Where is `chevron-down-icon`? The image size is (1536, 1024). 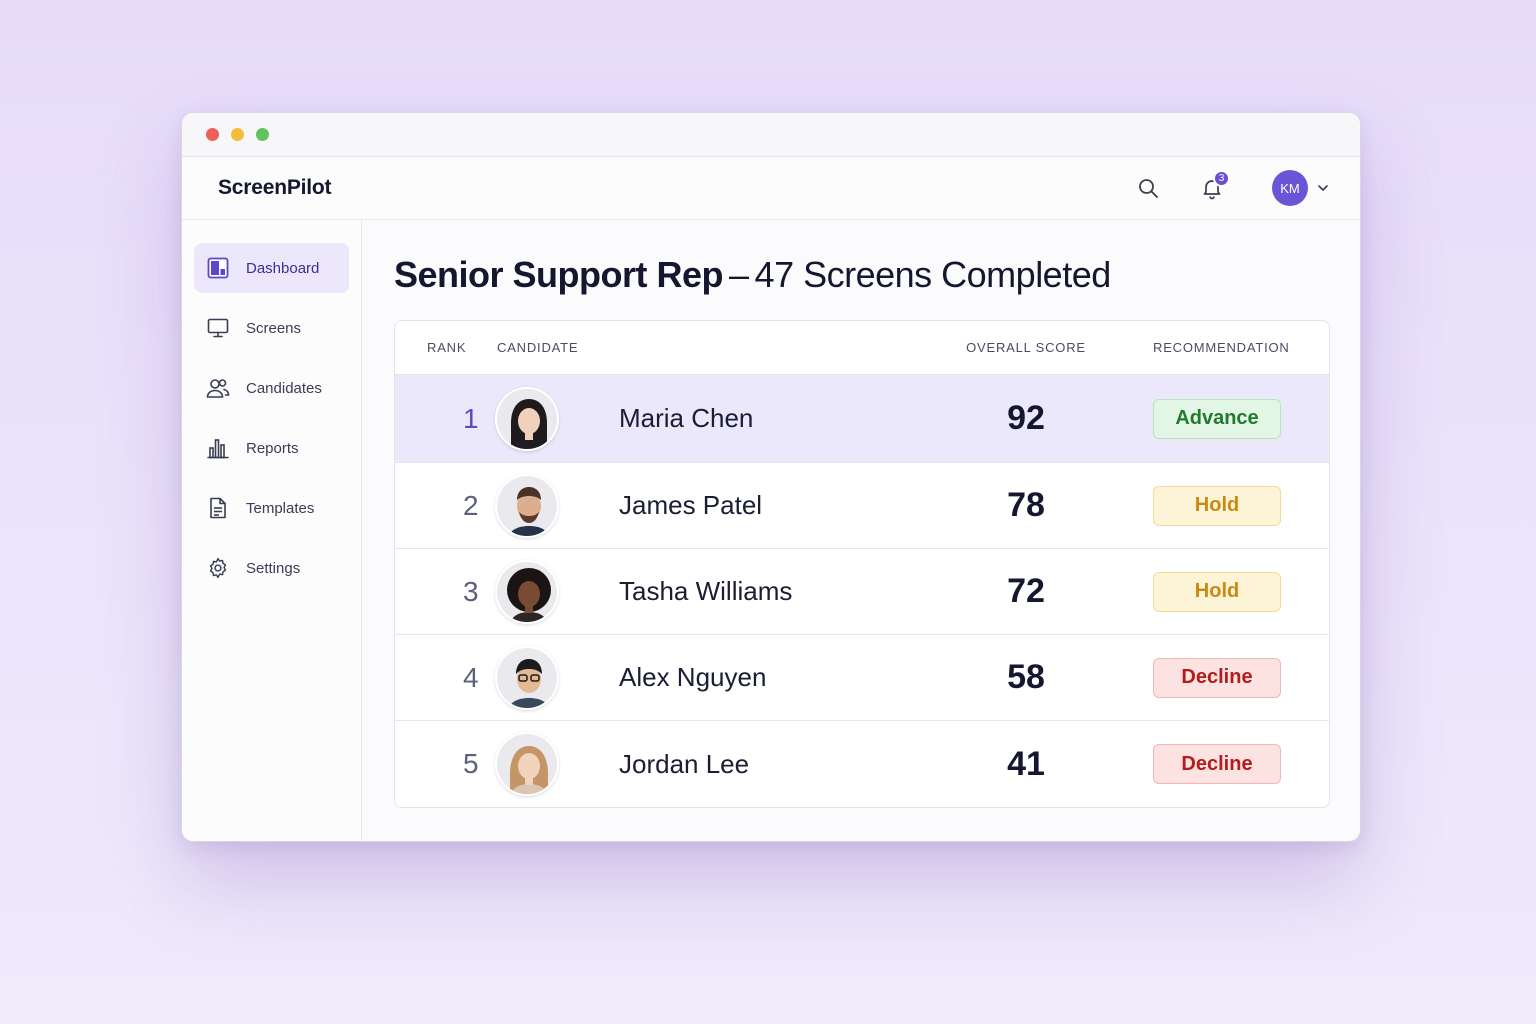 chevron-down-icon is located at coordinates (1323, 188).